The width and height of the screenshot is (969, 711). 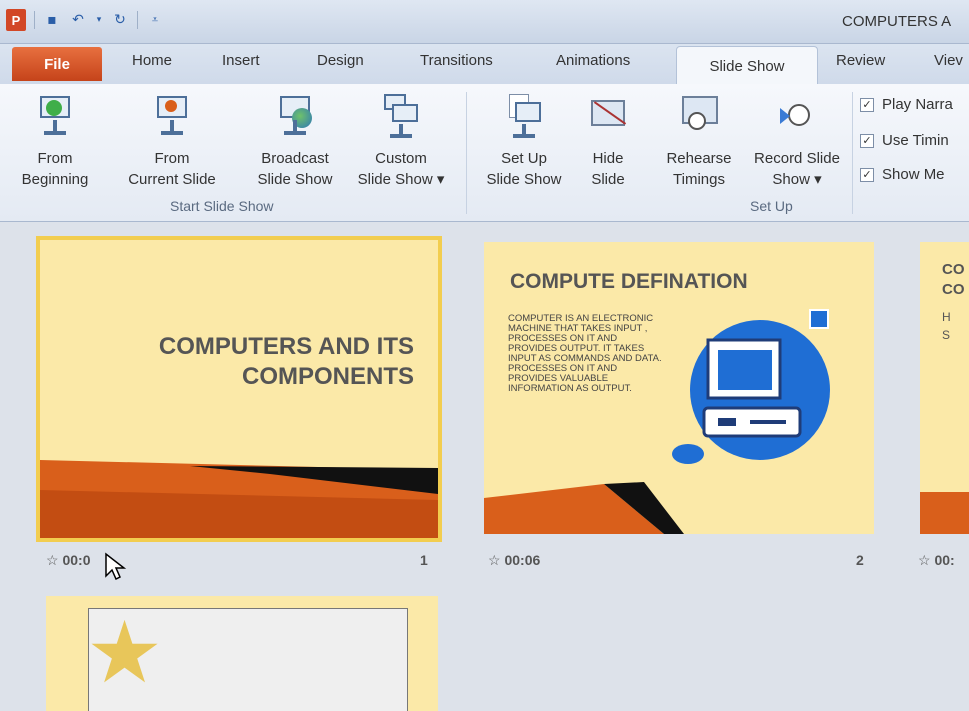 I want to click on tab-insert: Insert, so click(x=241, y=60).